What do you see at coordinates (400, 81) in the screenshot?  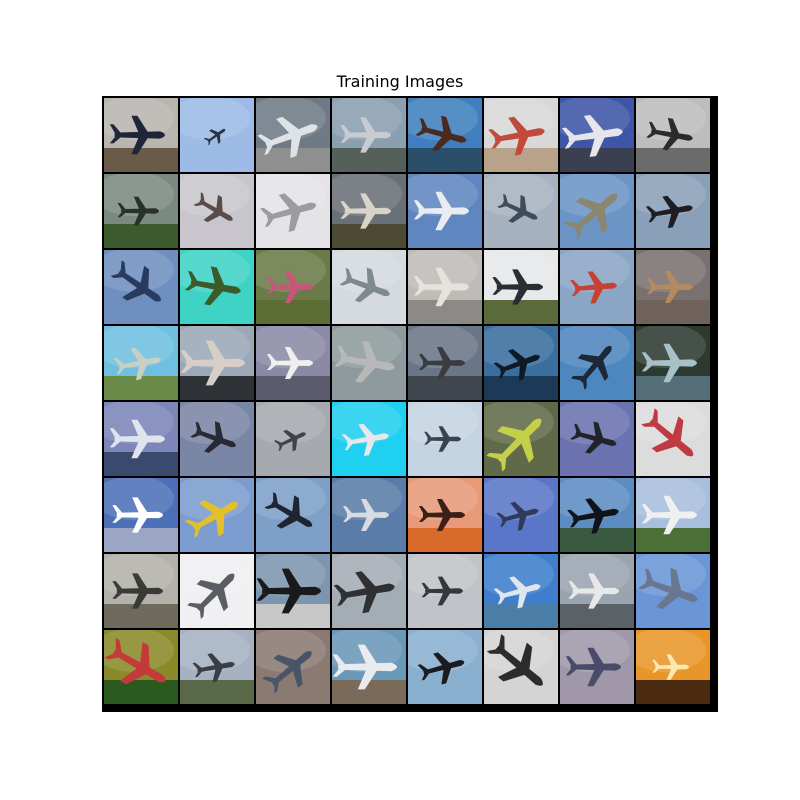 I see `figure-title: Training Images` at bounding box center [400, 81].